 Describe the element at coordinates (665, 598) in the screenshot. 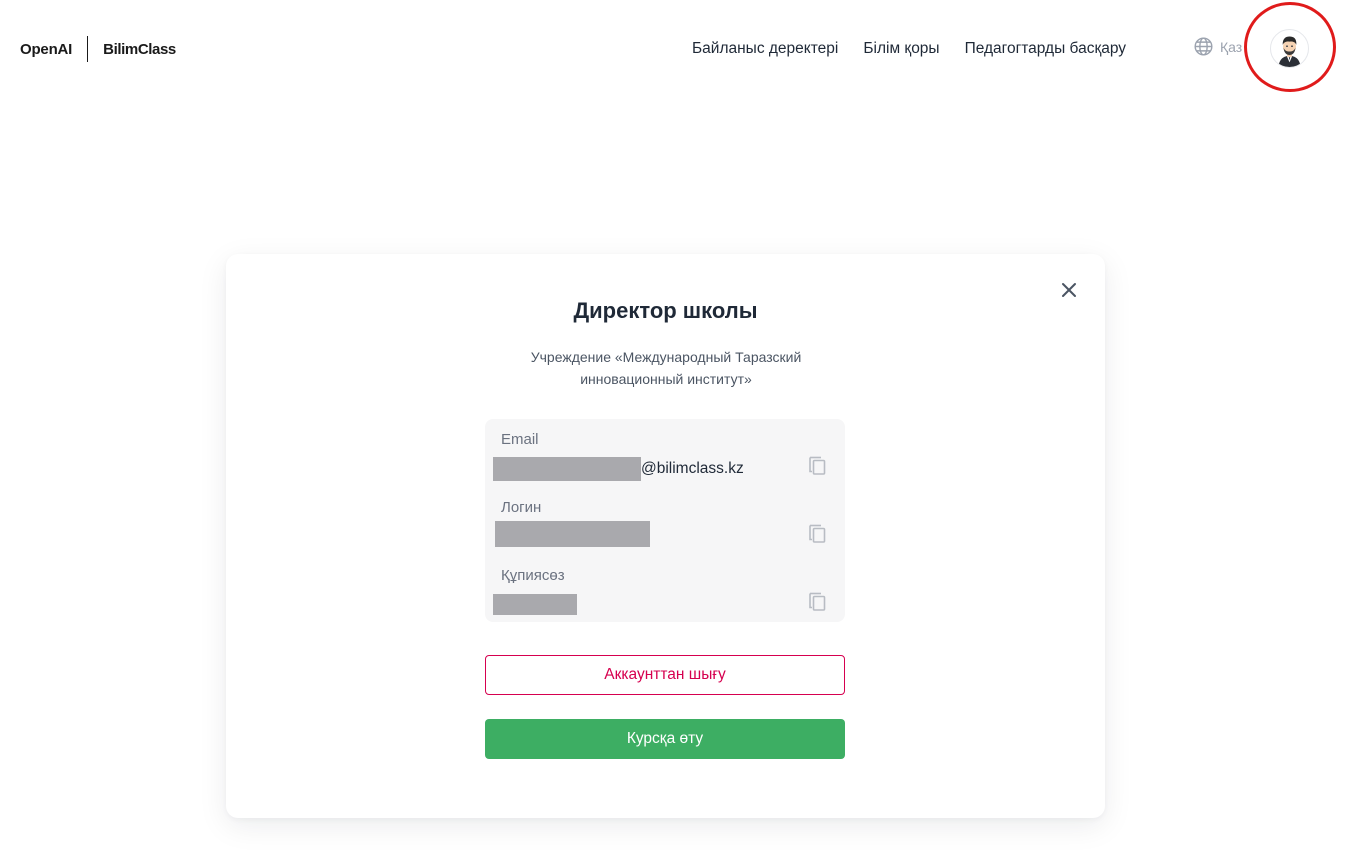

I see `password-row: Құпиясөз` at that location.